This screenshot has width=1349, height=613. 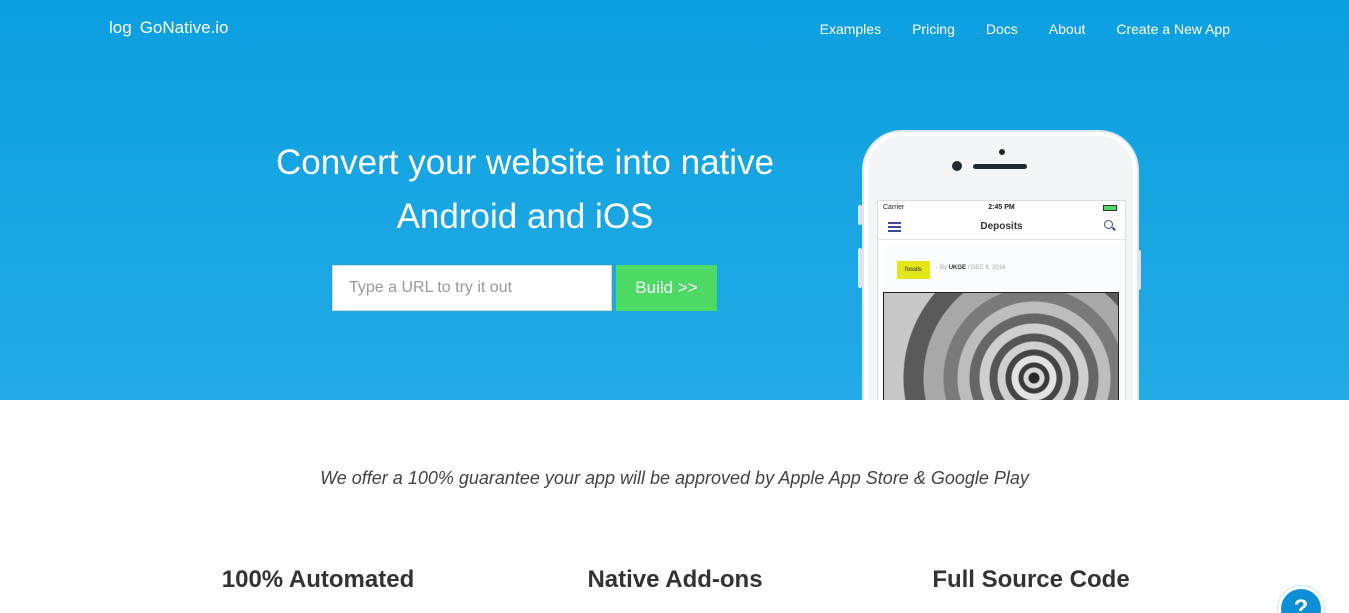 I want to click on category-tag: fossils, so click(x=913, y=270).